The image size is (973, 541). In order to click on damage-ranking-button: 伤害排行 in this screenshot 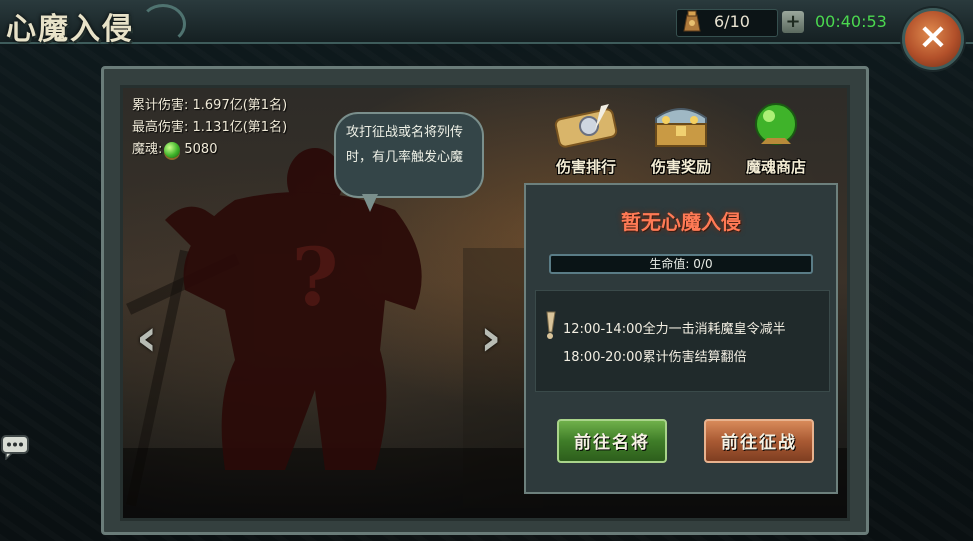, I will do `click(586, 138)`.